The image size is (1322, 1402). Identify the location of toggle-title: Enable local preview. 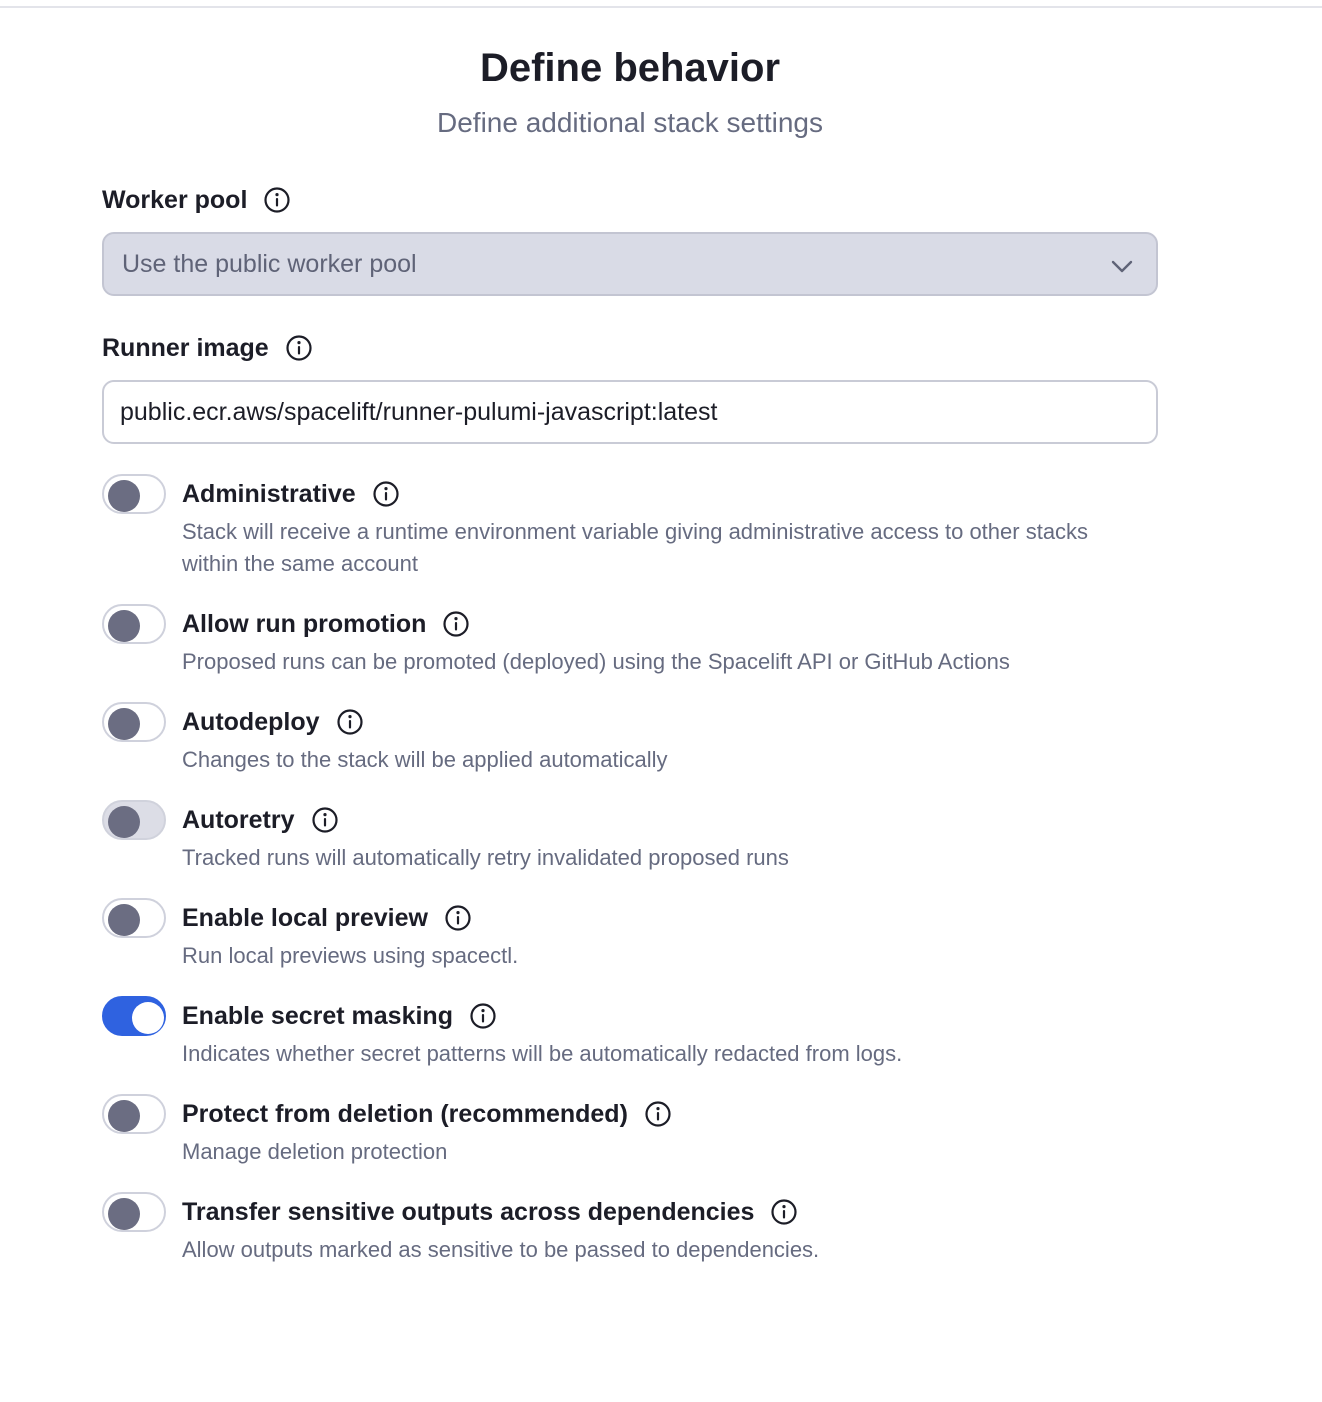
(305, 917).